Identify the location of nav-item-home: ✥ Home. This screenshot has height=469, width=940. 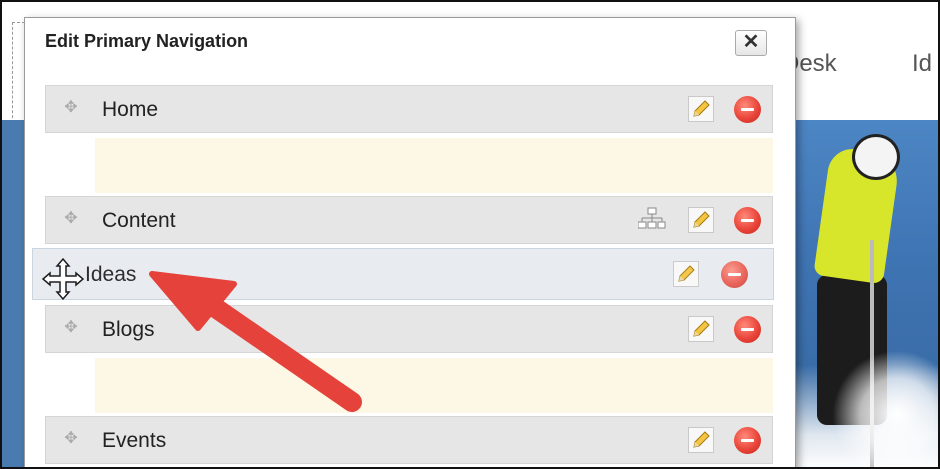
(409, 109).